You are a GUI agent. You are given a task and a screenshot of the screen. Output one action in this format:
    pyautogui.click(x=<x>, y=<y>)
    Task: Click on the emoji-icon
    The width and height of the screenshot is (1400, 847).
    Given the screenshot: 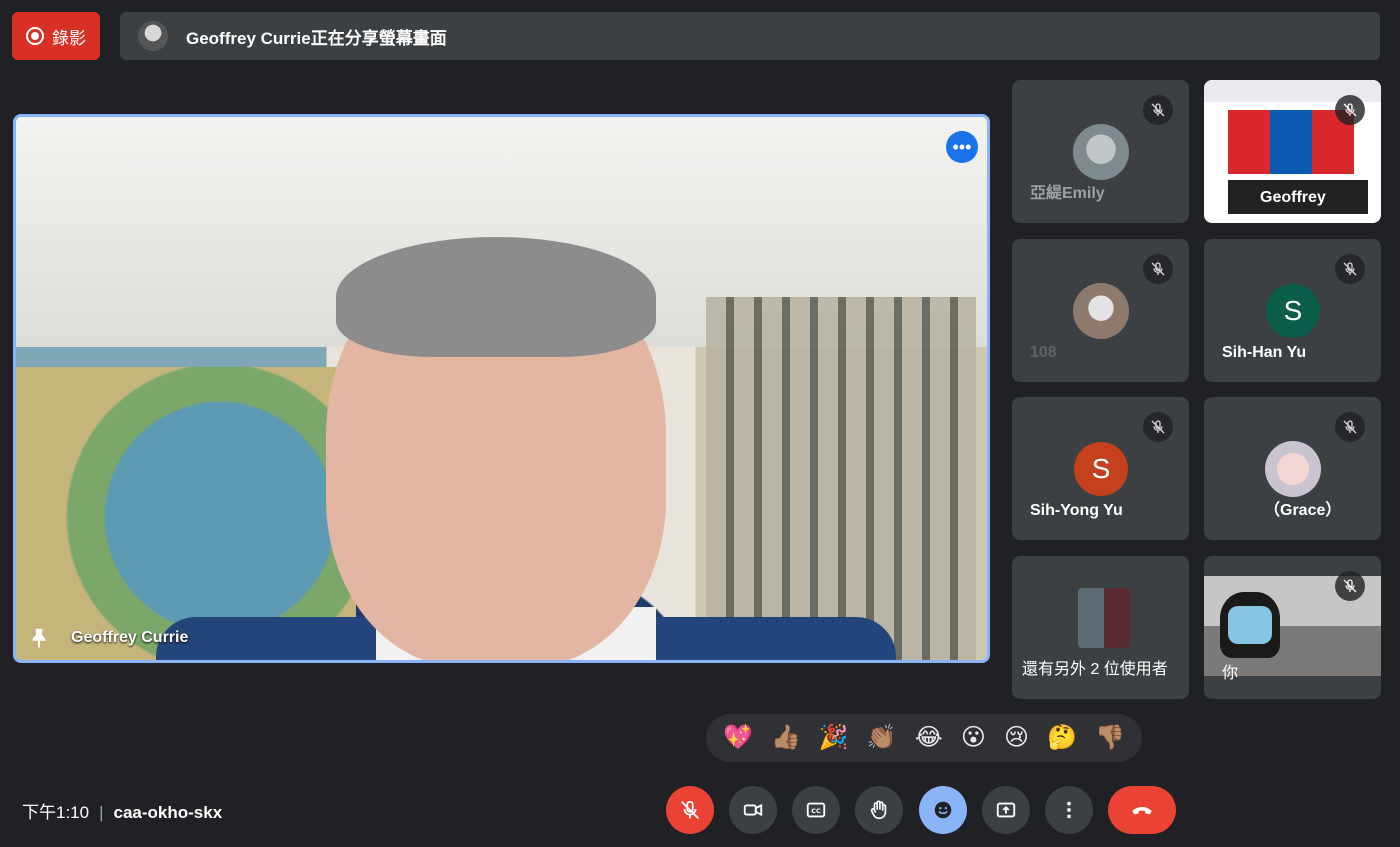 What is the action you would take?
    pyautogui.click(x=943, y=810)
    